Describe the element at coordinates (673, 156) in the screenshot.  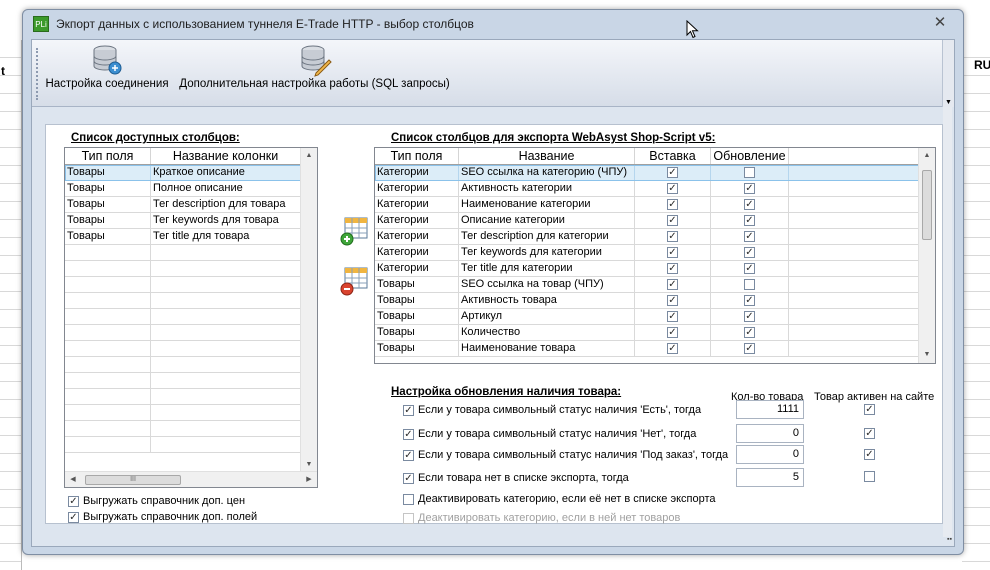
I see `export-header-insert: Вставка` at that location.